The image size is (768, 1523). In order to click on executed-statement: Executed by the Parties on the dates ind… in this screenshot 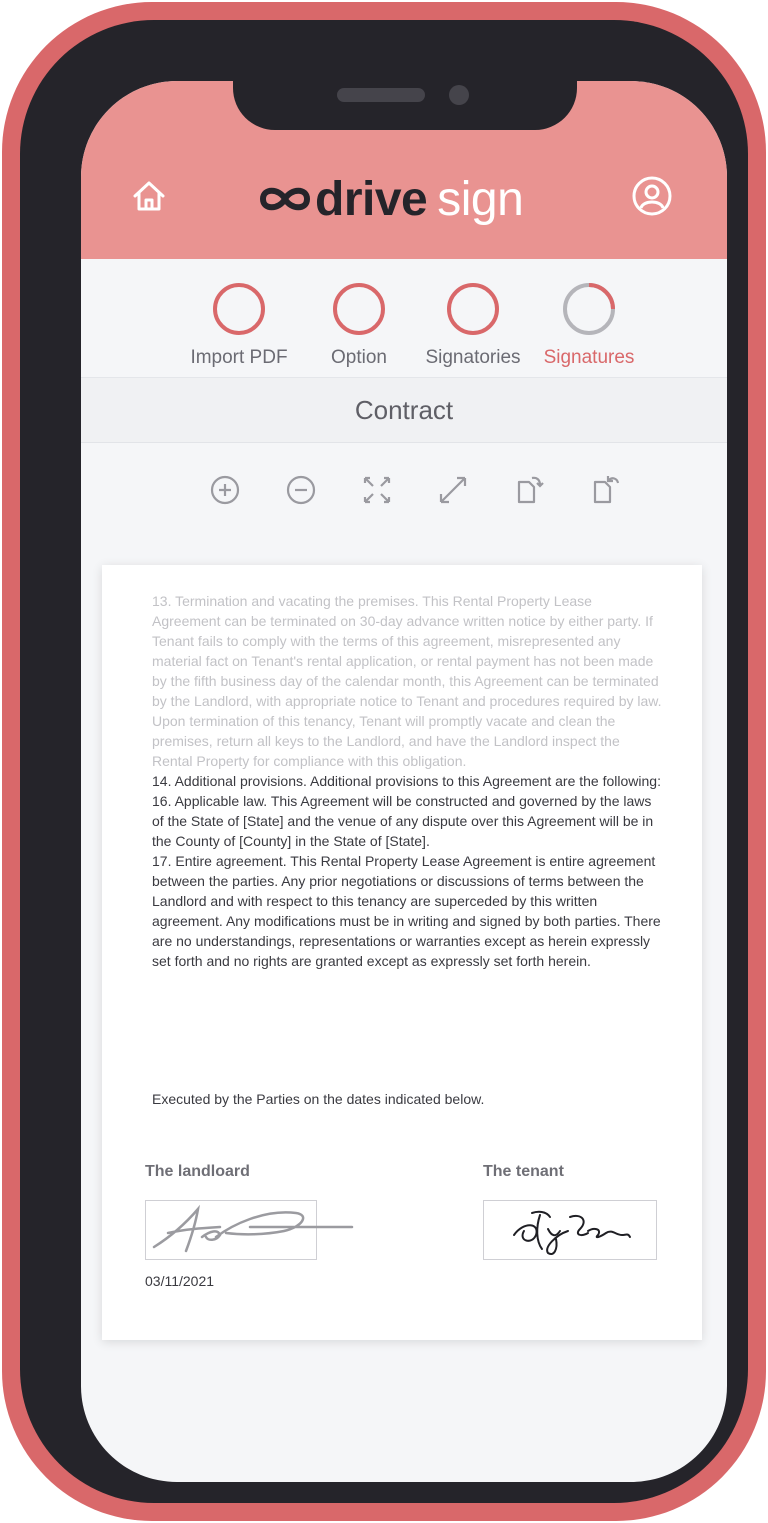, I will do `click(318, 1099)`.